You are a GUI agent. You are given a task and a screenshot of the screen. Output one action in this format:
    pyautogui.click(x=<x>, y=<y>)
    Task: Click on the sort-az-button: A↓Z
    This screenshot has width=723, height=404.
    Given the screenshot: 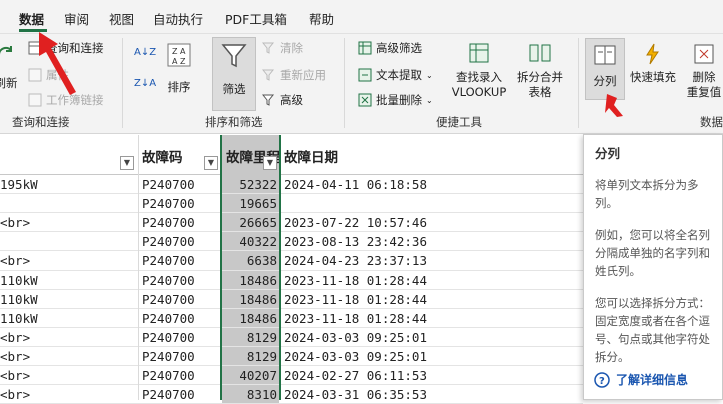 What is the action you would take?
    pyautogui.click(x=145, y=53)
    